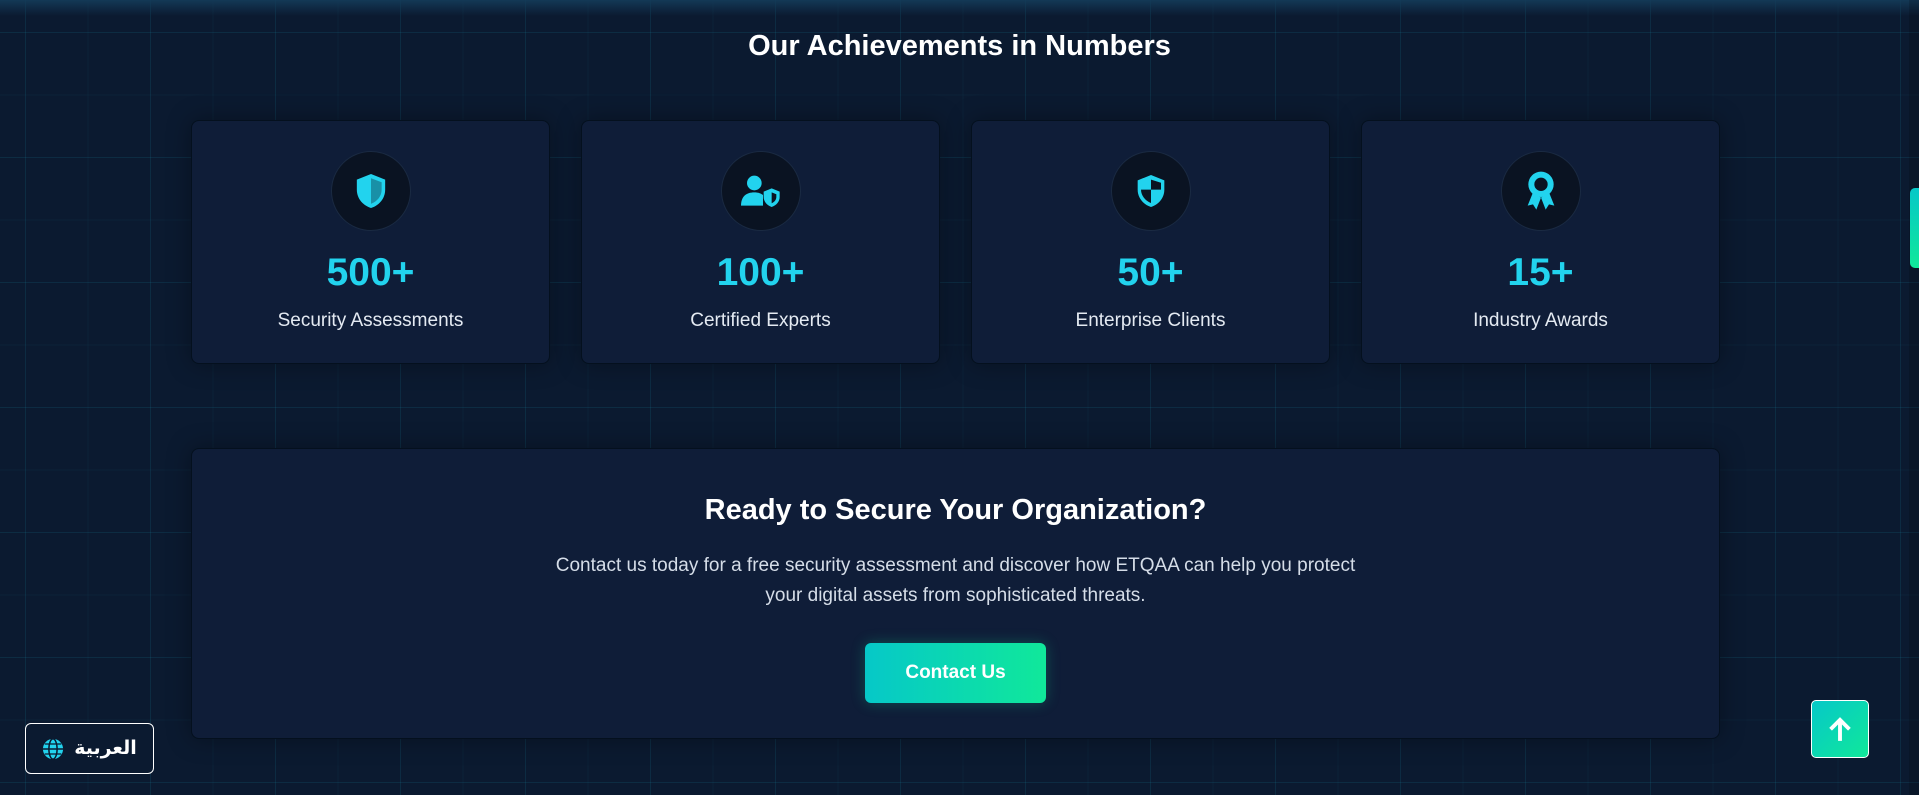  Describe the element at coordinates (370, 320) in the screenshot. I see `stat-label: Security Assessments` at that location.